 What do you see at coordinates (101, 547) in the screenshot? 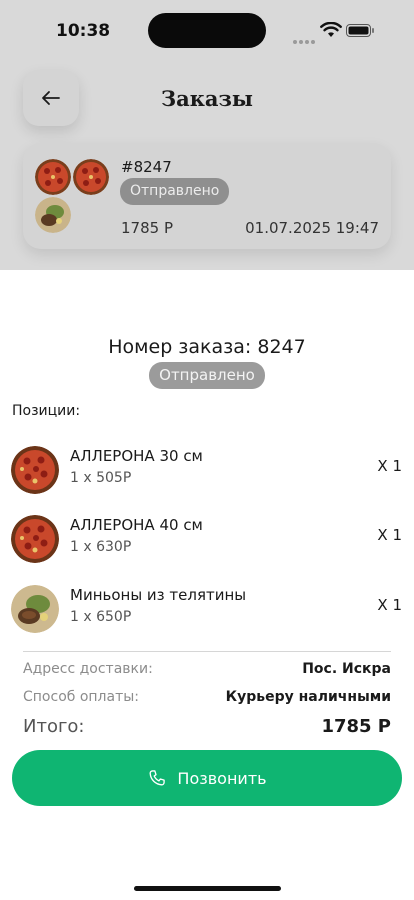
I see `item-price: 1 x 630P` at bounding box center [101, 547].